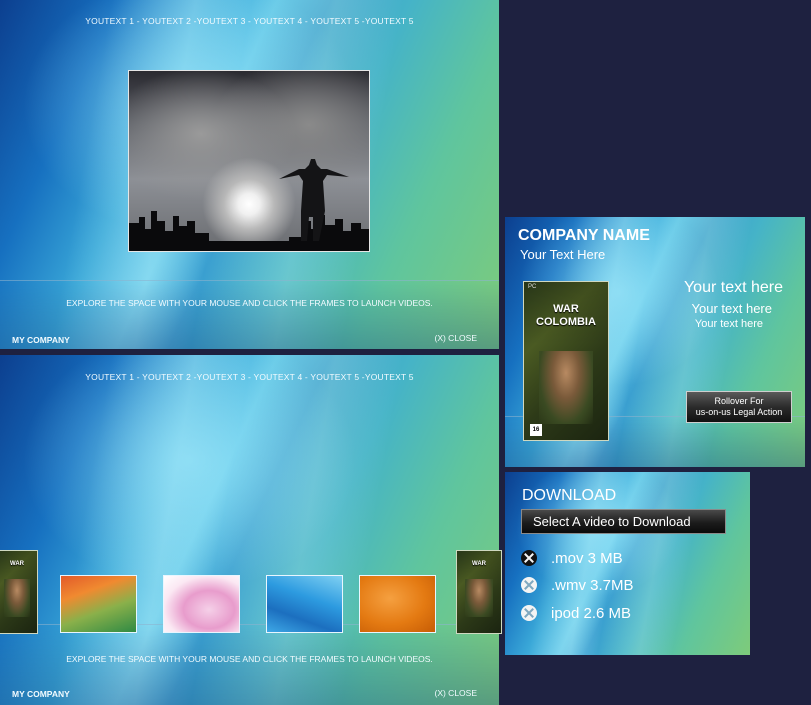  I want to click on text-line-1: Your text here, so click(733, 287).